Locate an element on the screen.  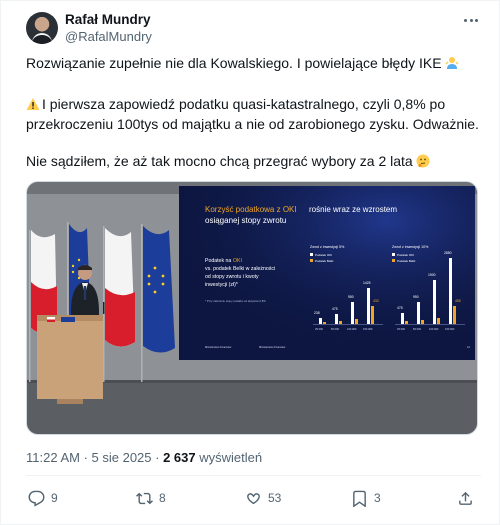
slide-left-text-2: vs. podatek Belki w zależności is located at coordinates (240, 269).